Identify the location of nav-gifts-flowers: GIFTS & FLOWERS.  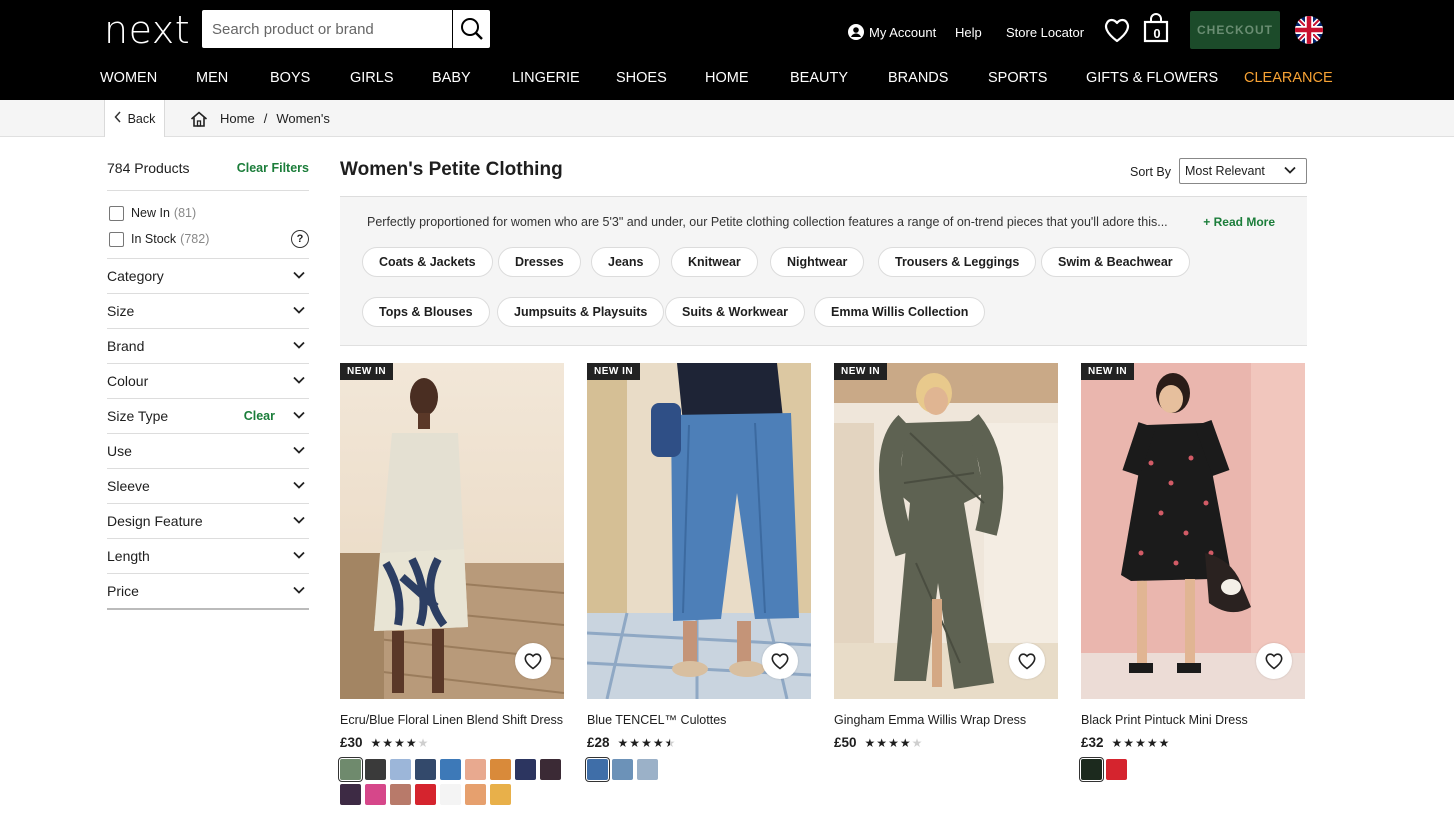
(1152, 78).